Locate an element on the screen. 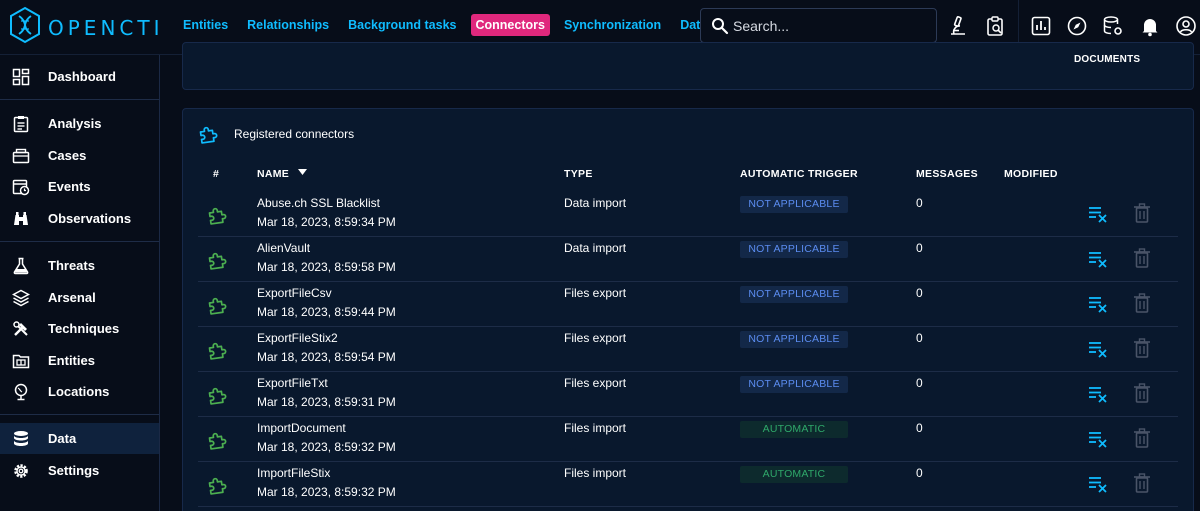 This screenshot has height=511, width=1200. chart-icon is located at coordinates (1041, 26).